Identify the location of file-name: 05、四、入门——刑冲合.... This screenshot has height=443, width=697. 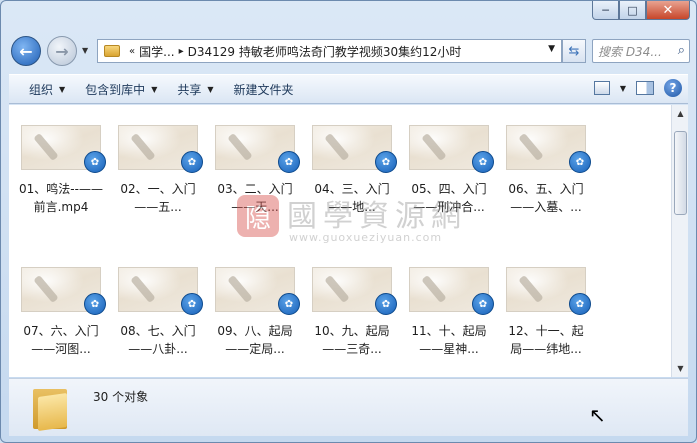
(449, 198).